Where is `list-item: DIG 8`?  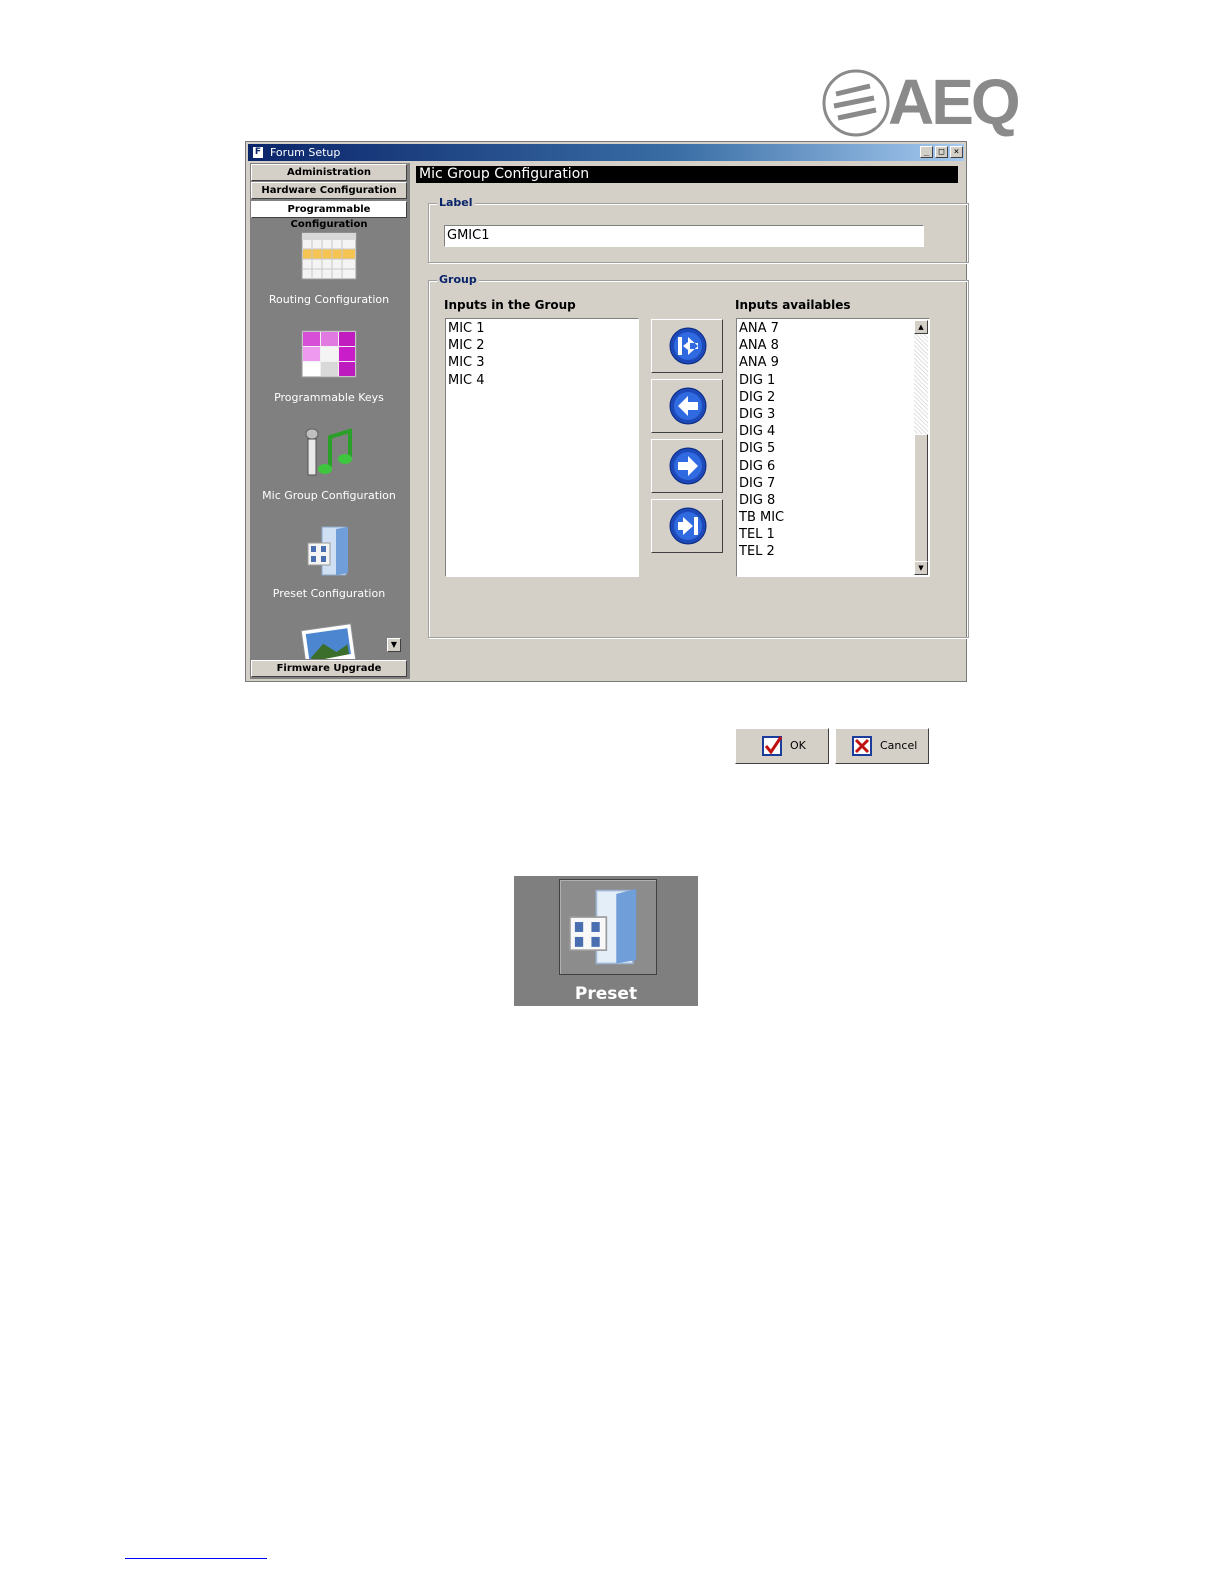 list-item: DIG 8 is located at coordinates (834, 500).